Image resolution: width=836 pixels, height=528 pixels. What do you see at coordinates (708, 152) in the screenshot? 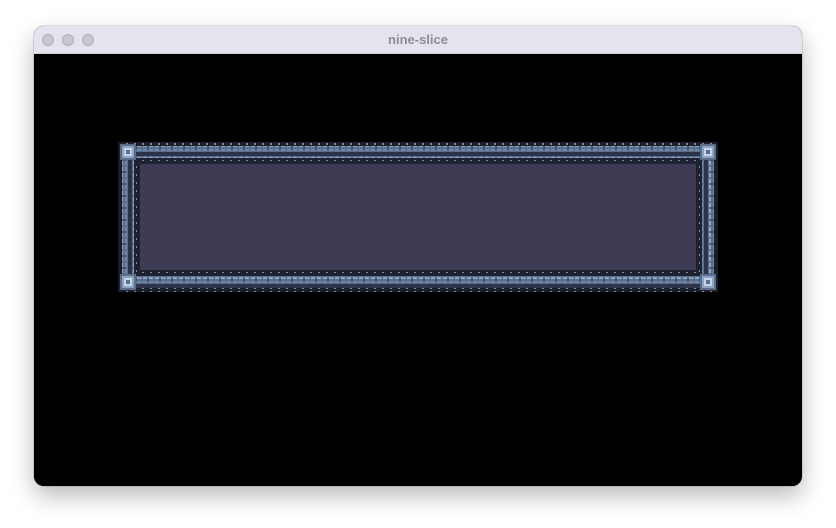
I see `corner-top-right` at bounding box center [708, 152].